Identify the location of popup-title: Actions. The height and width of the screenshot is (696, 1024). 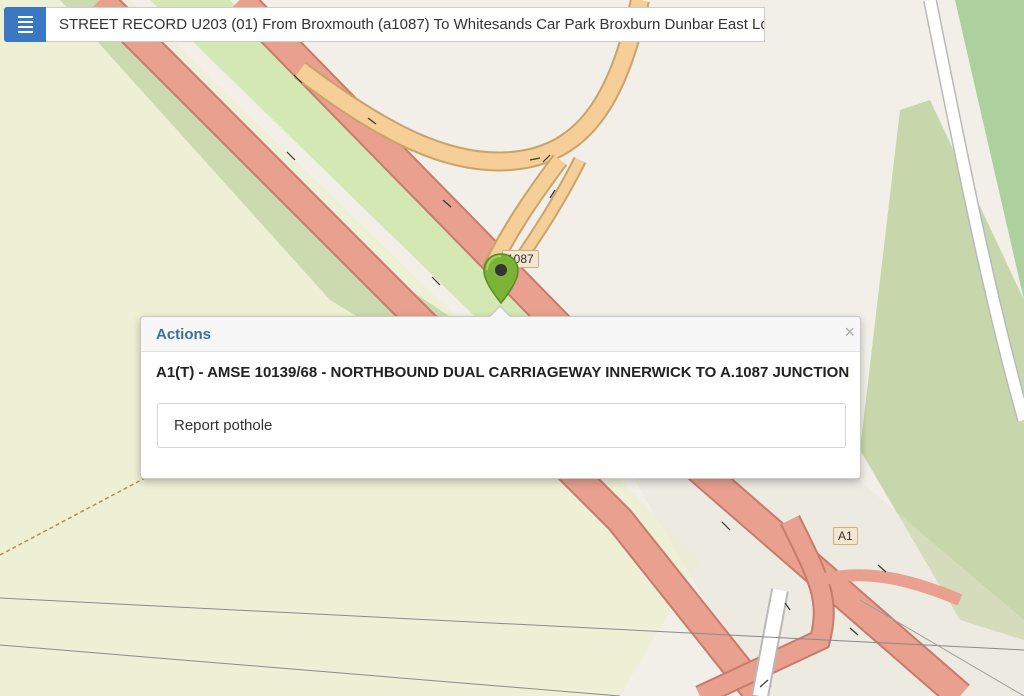
(184, 334).